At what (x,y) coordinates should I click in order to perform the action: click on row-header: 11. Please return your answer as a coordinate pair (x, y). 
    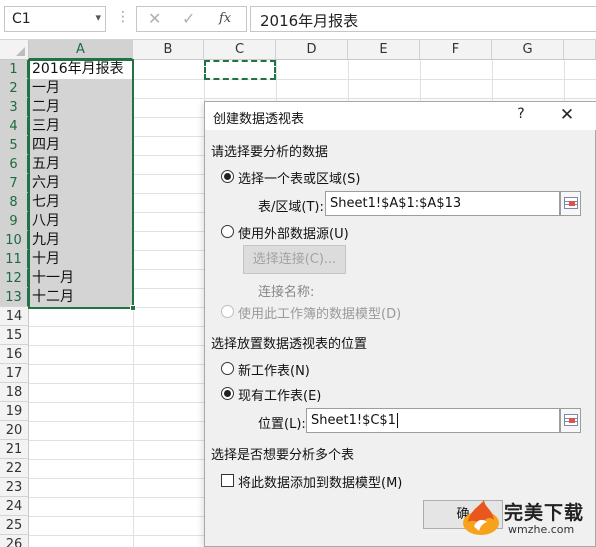
    Looking at the image, I should click on (14, 259).